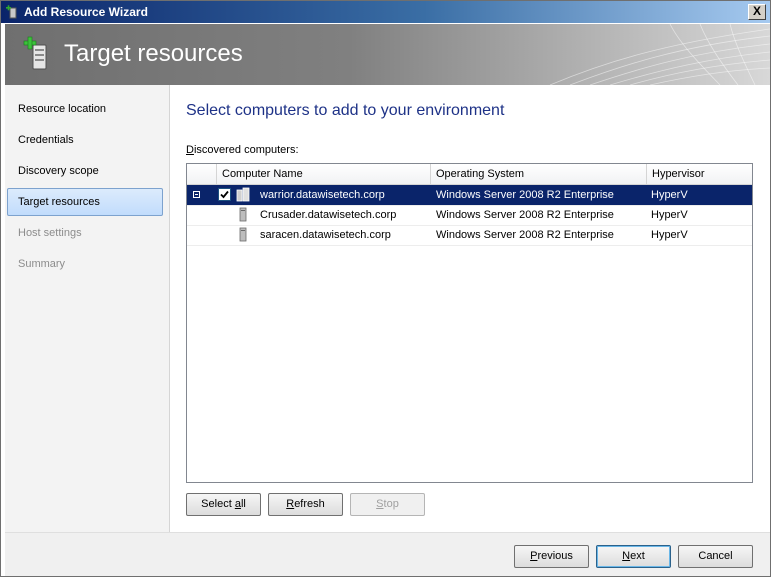 Image resolution: width=771 pixels, height=577 pixels. I want to click on next-button: Next, so click(633, 556).